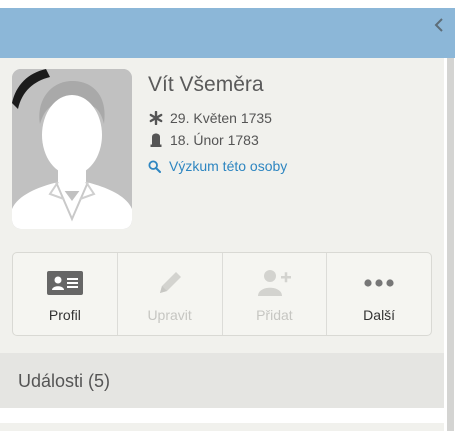 The height and width of the screenshot is (431, 455). I want to click on add-person-icon, so click(275, 283).